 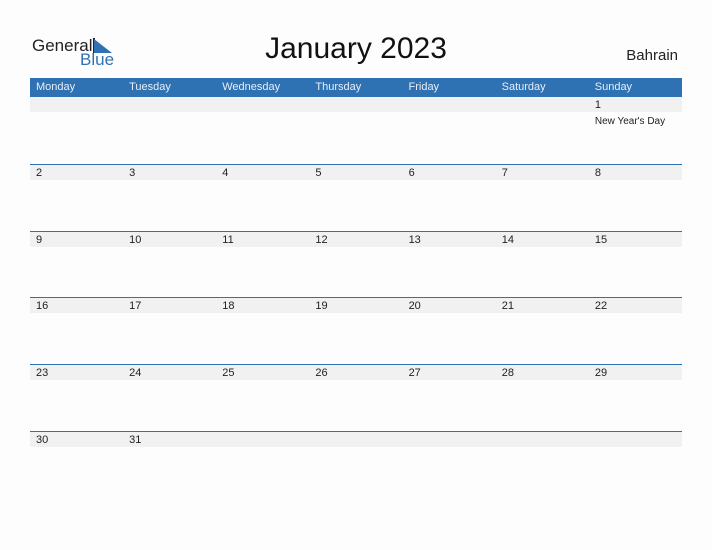 I want to click on day-cell: 26, so click(x=355, y=397).